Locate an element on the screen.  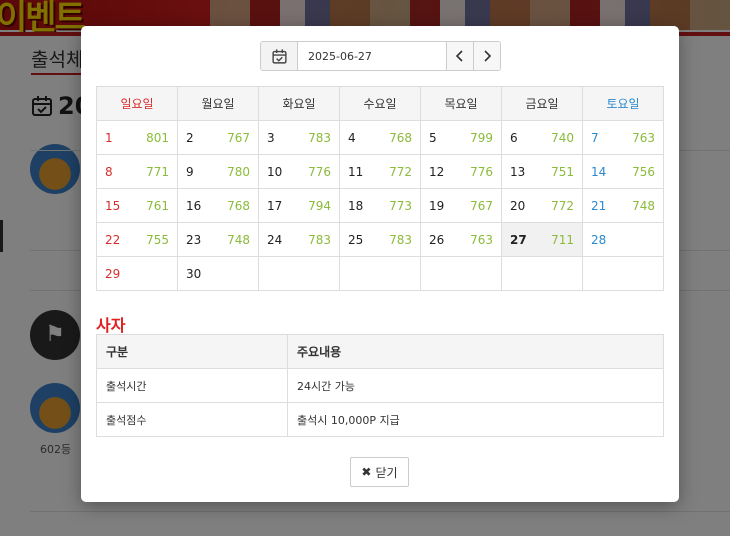
calendar-day-number: 8 is located at coordinates (109, 171).